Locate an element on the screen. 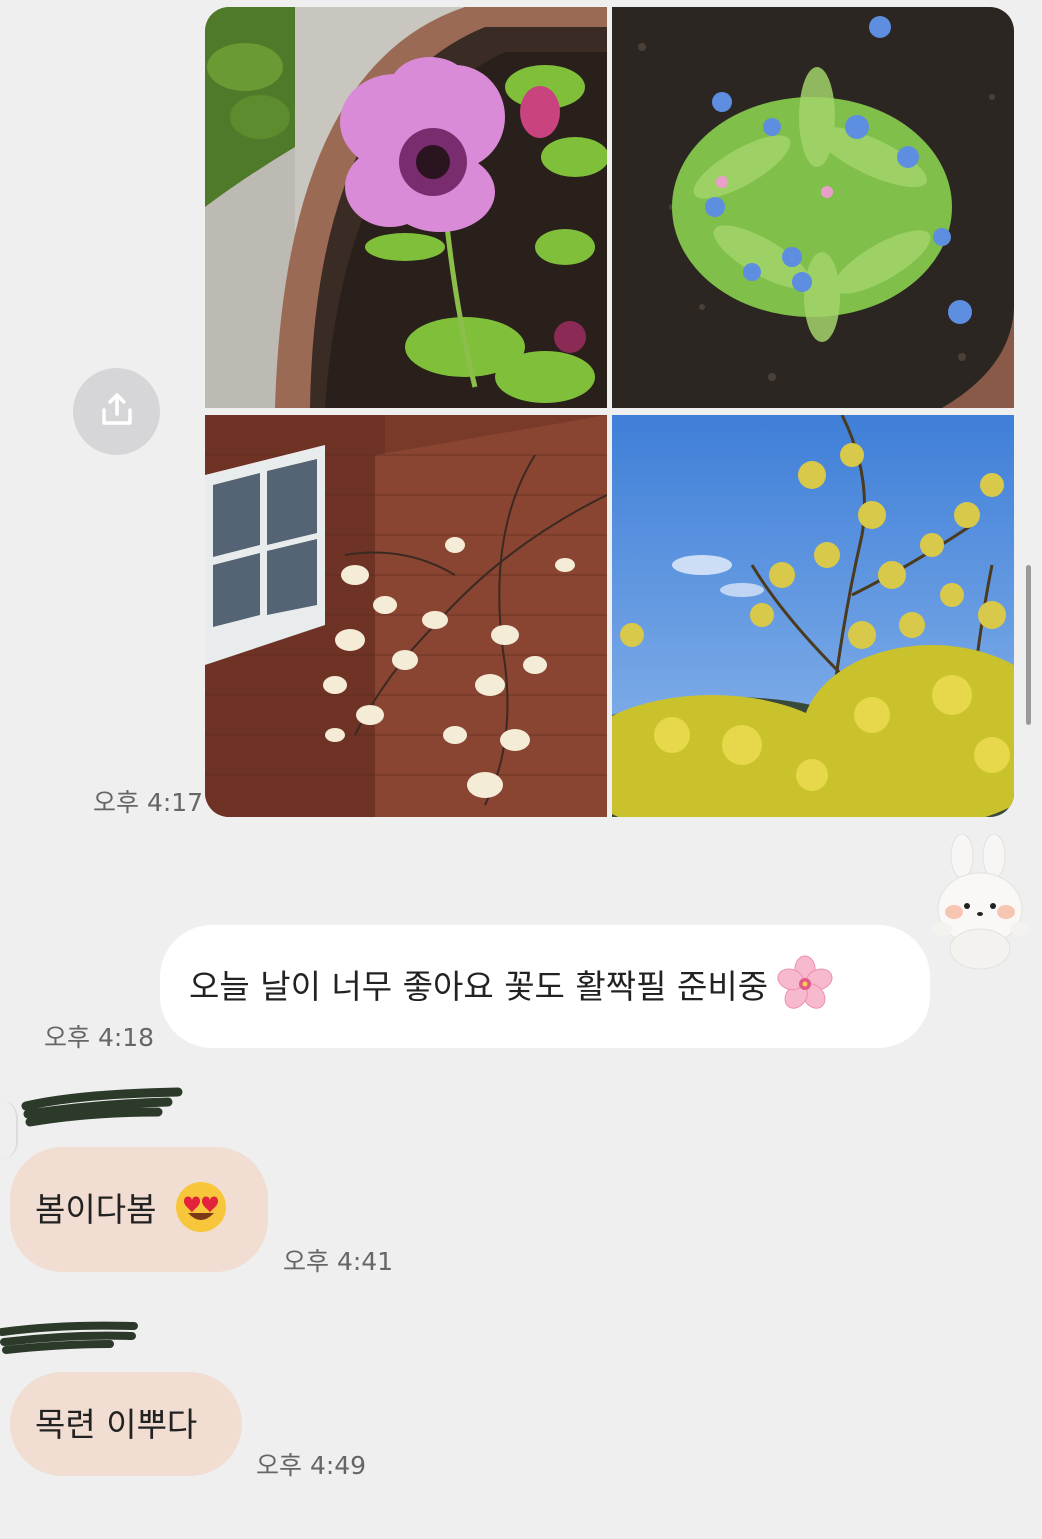 Image resolution: width=1042 pixels, height=1539 pixels. my-message-bubble: 오늘 날이 너무 좋아요 꽃도 활짝필 준비중 is located at coordinates (545, 986).